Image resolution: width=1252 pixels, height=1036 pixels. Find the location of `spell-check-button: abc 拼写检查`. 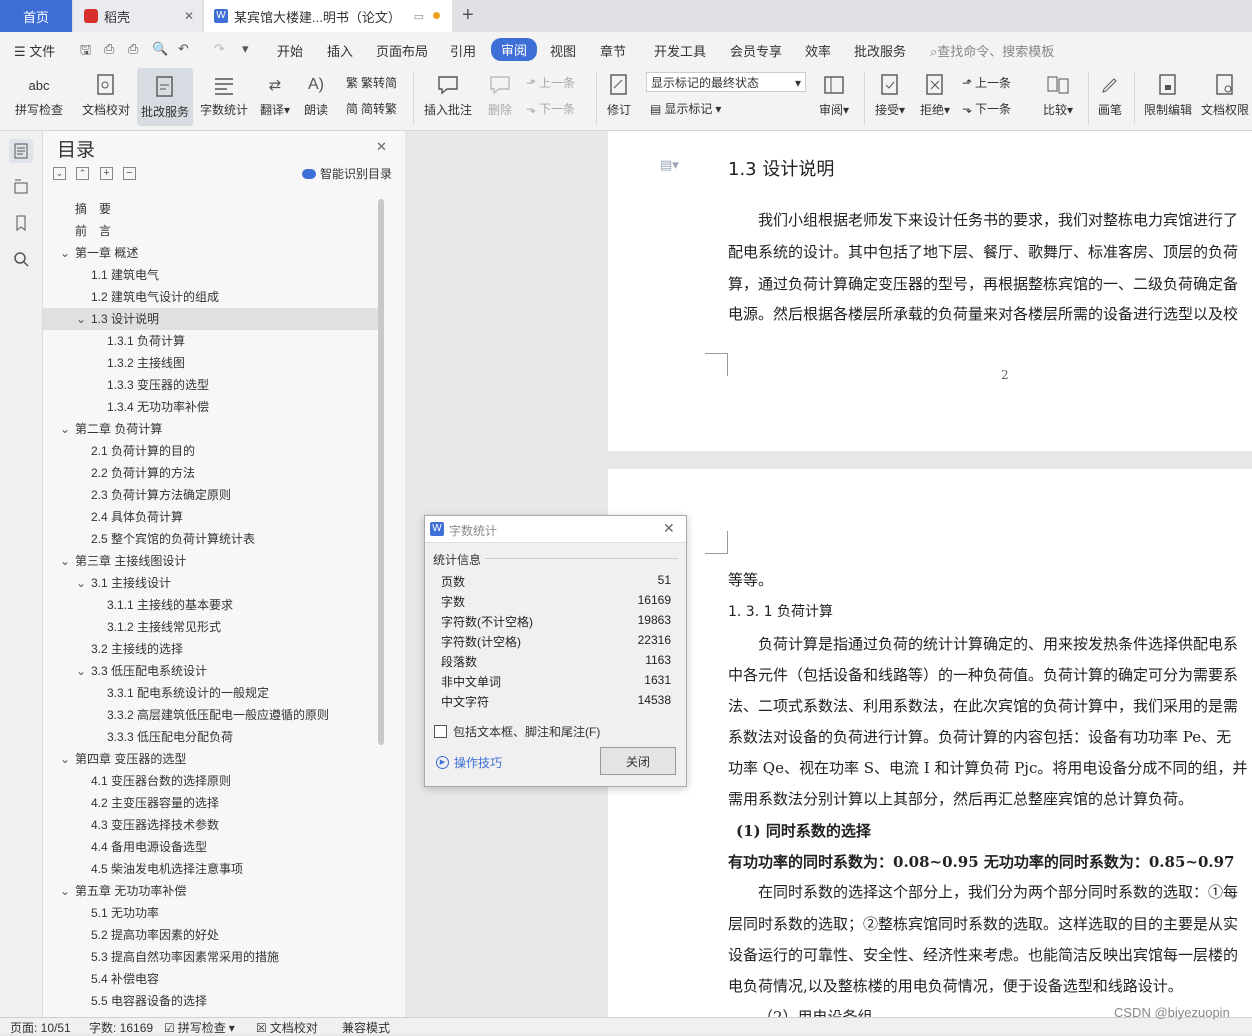

spell-check-button: abc 拼写检查 is located at coordinates (39, 96).